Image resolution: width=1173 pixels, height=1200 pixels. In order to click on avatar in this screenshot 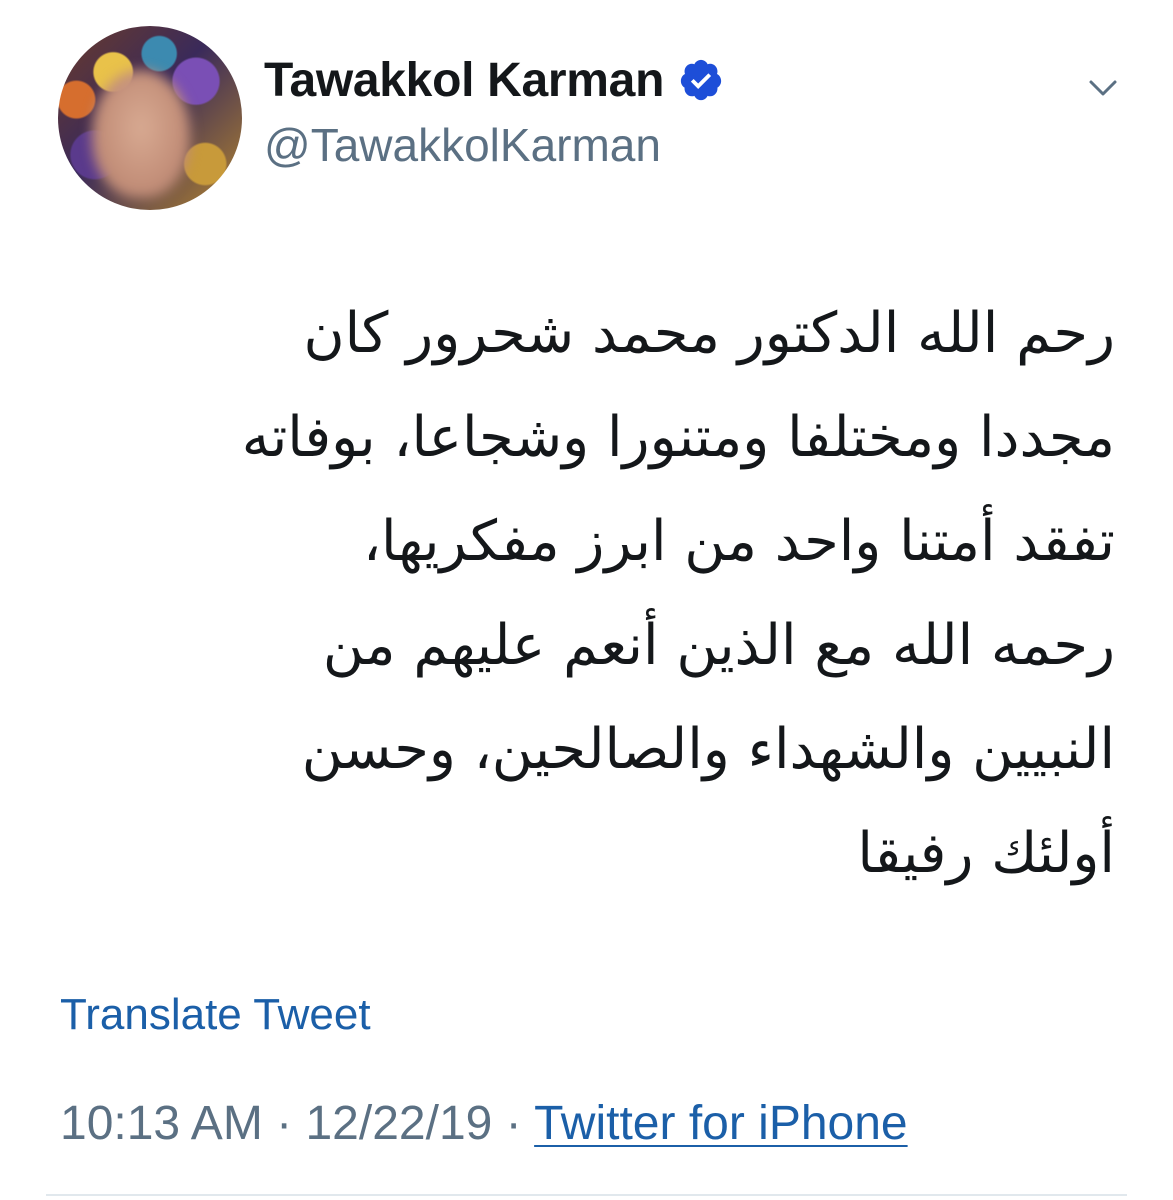, I will do `click(150, 118)`.